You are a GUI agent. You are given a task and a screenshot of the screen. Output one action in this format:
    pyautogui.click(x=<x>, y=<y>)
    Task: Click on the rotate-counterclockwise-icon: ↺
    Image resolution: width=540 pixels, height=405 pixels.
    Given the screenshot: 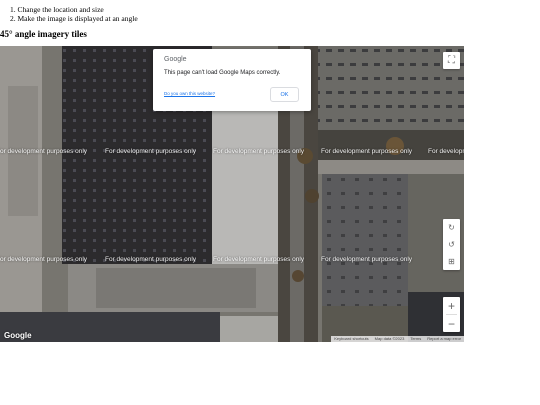 What is the action you would take?
    pyautogui.click(x=451, y=244)
    